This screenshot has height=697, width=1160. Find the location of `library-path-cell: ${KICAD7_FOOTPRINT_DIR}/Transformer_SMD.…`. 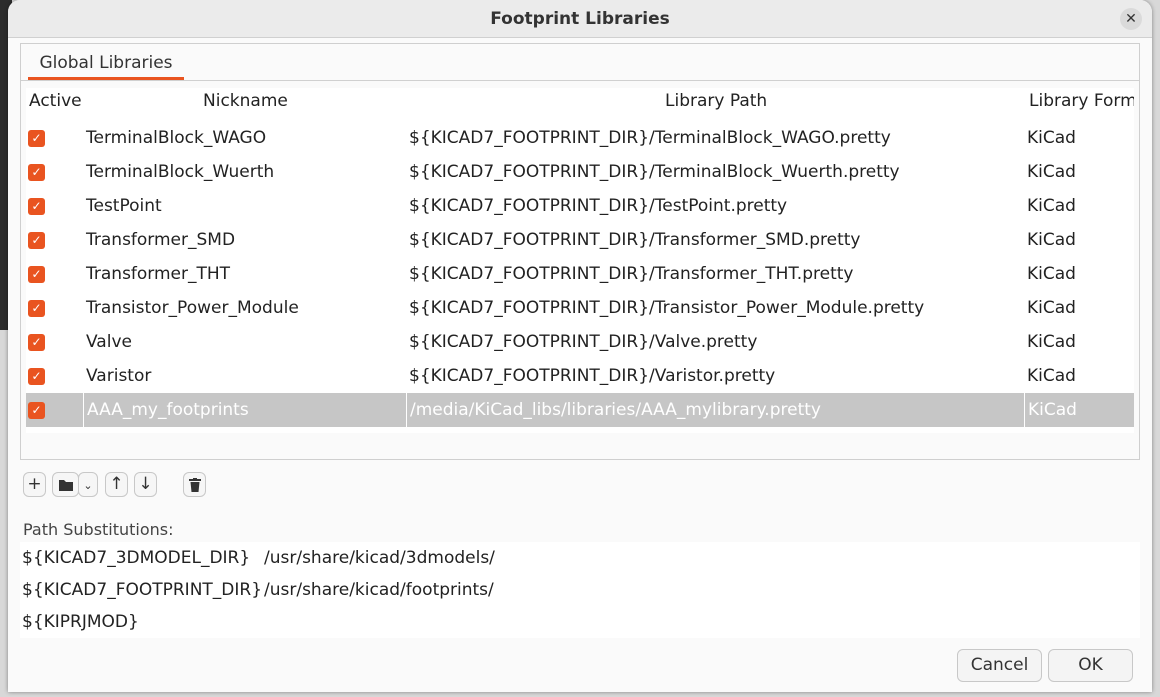

library-path-cell: ${KICAD7_FOOTPRINT_DIR}/Transformer_SMD.… is located at coordinates (715, 240).